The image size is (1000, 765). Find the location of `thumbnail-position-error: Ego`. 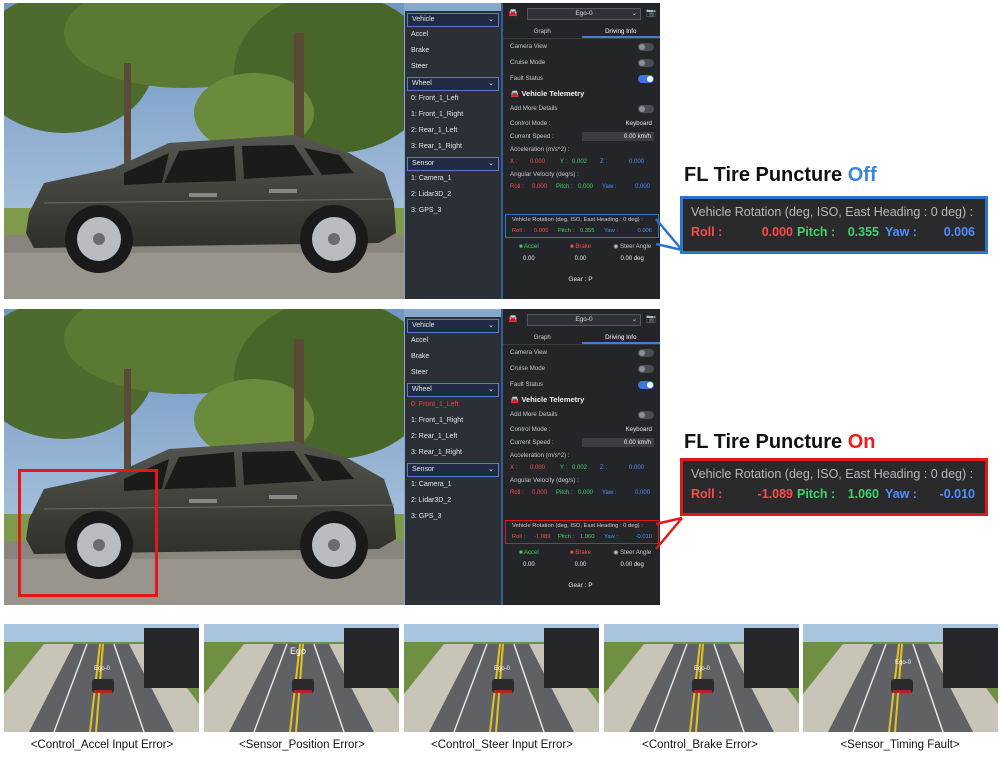

thumbnail-position-error: Ego is located at coordinates (301, 678).